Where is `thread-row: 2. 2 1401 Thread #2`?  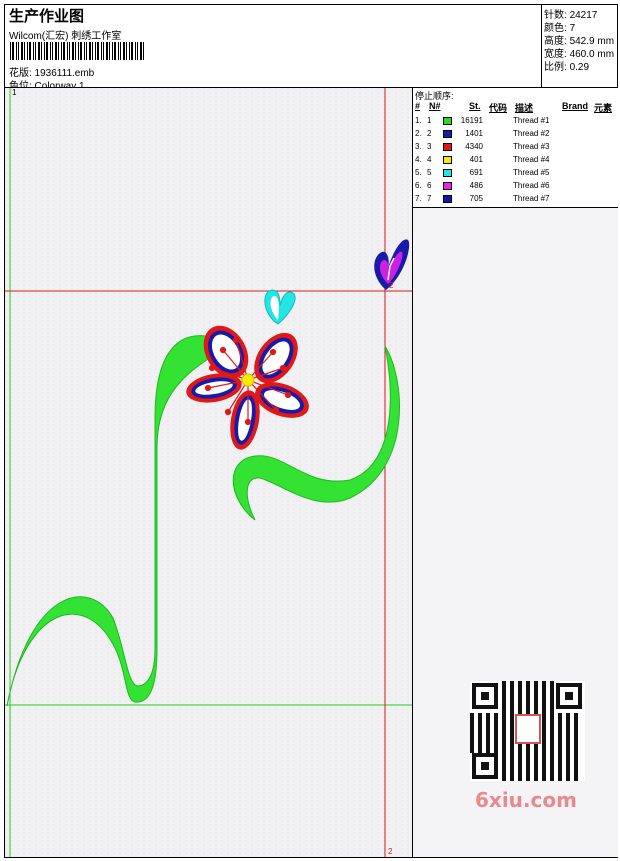 thread-row: 2. 2 1401 Thread #2 is located at coordinates (482, 133).